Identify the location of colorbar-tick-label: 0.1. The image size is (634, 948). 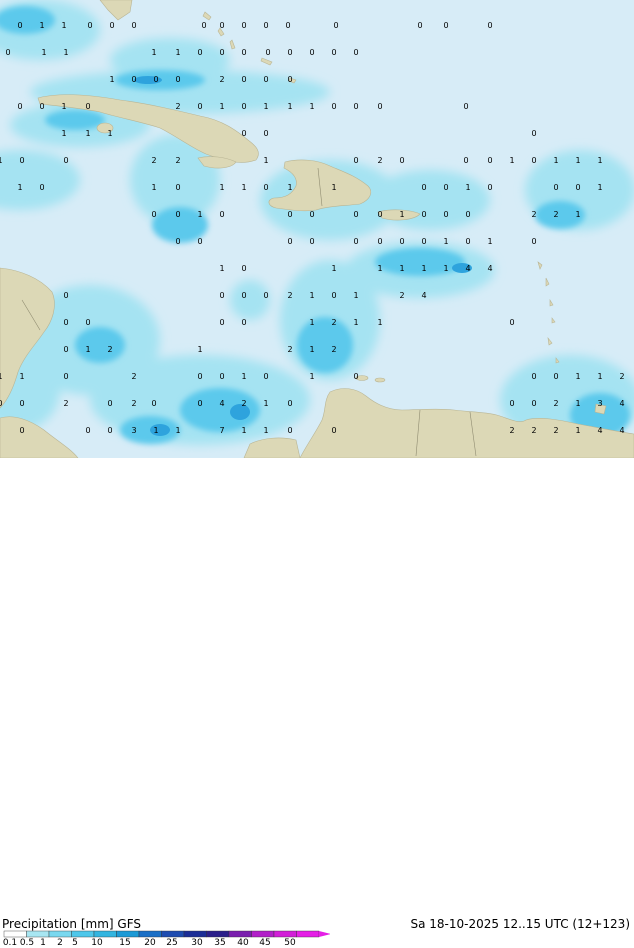
(10, 943).